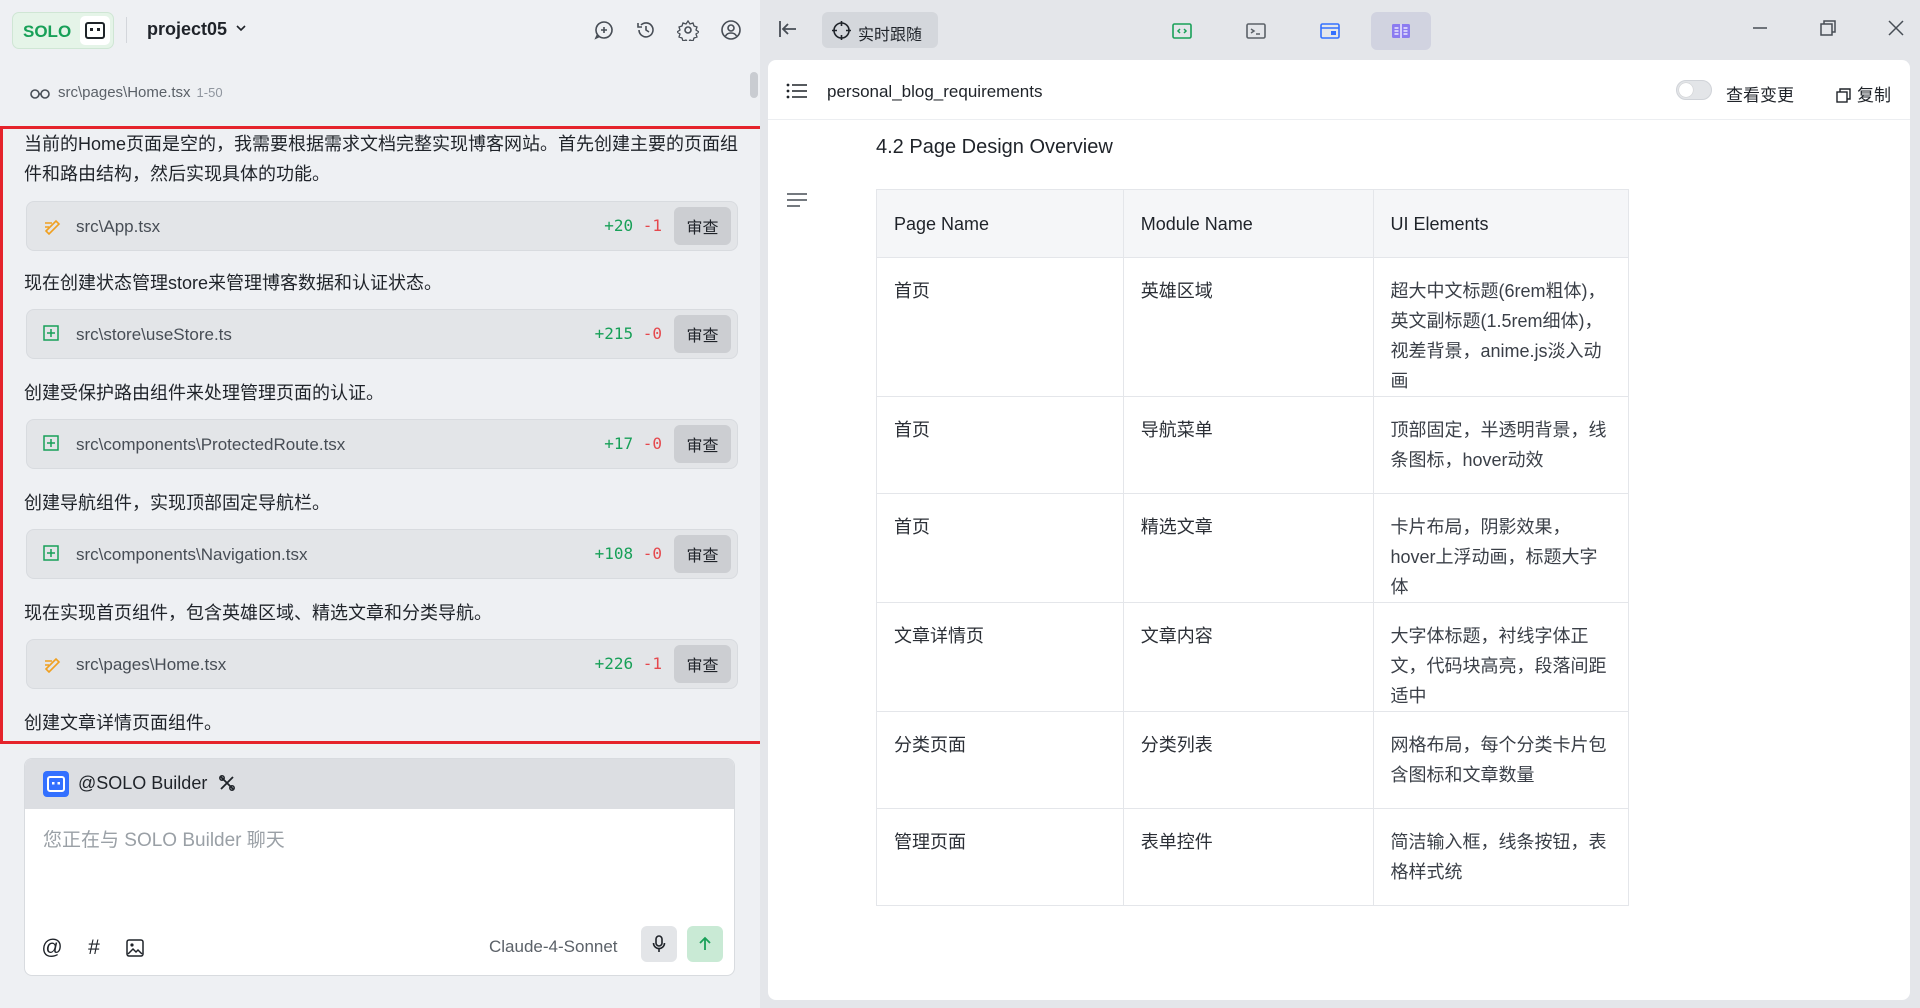 The image size is (1920, 1008). Describe the element at coordinates (1252, 760) in the screenshot. I see `table-row: 分类页面 分类列表 网格布局，每个分类卡片包含图标和文章数量` at that location.